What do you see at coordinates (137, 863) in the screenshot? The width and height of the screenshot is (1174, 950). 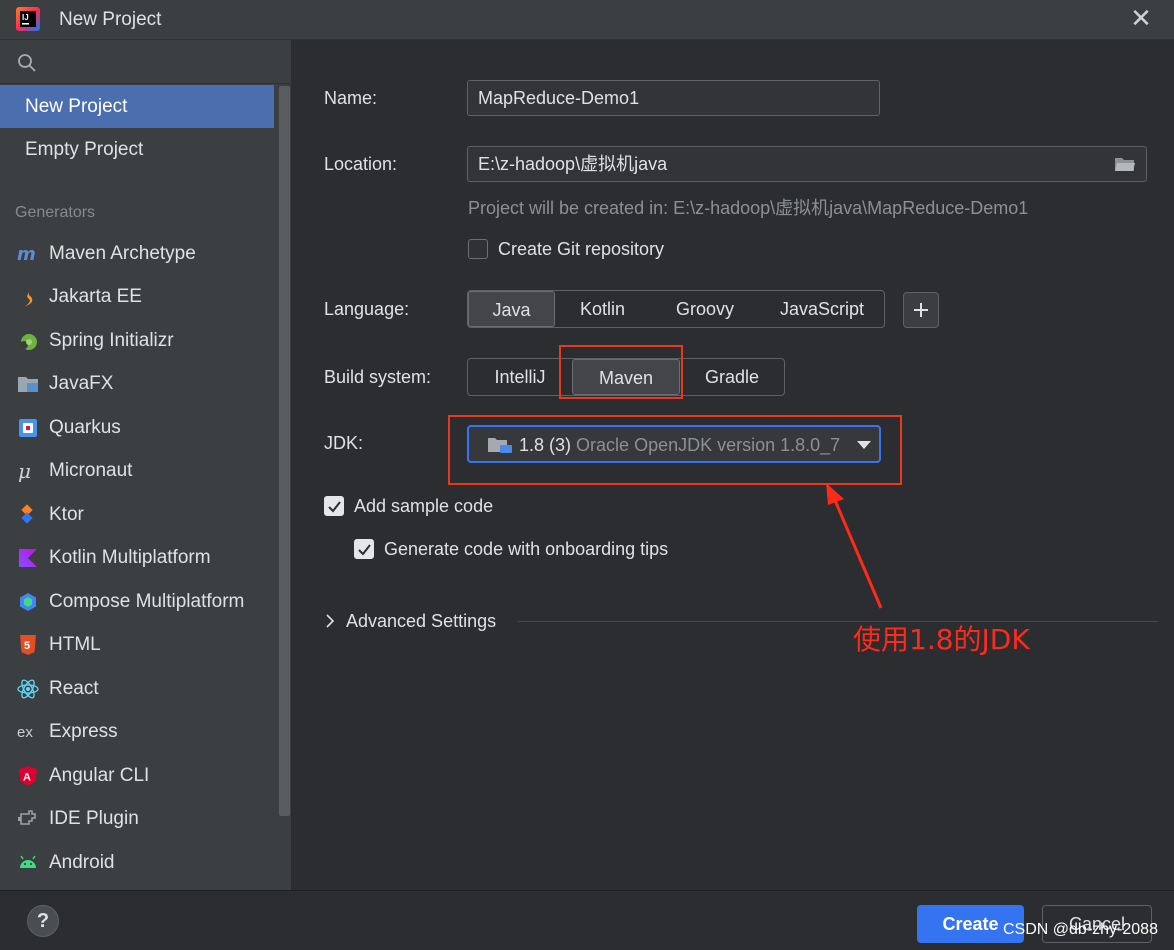 I see `generator-android: Android` at bounding box center [137, 863].